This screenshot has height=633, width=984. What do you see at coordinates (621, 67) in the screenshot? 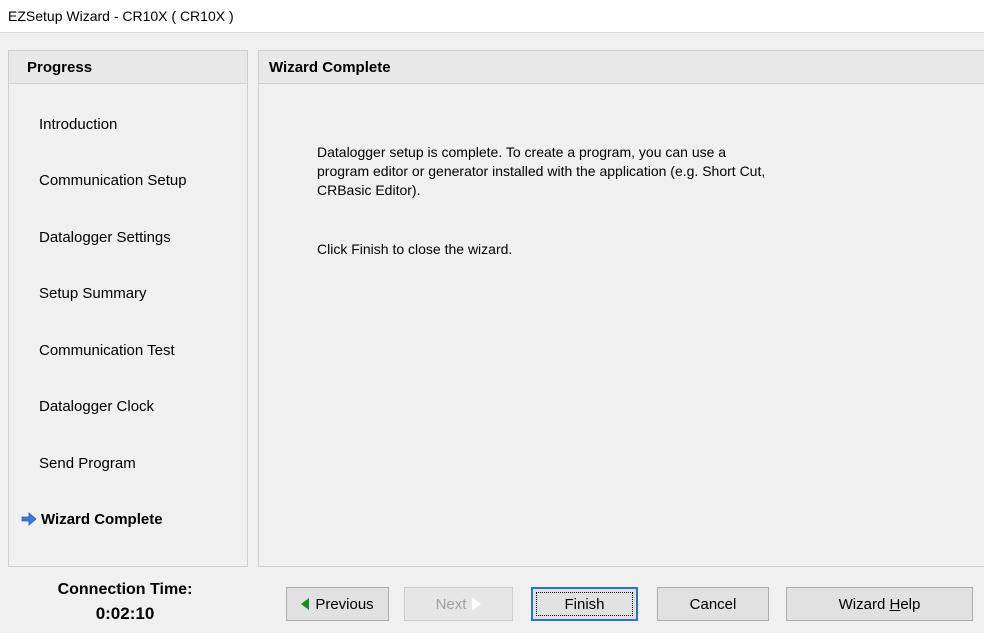
I see `content-header: Wizard Complete` at bounding box center [621, 67].